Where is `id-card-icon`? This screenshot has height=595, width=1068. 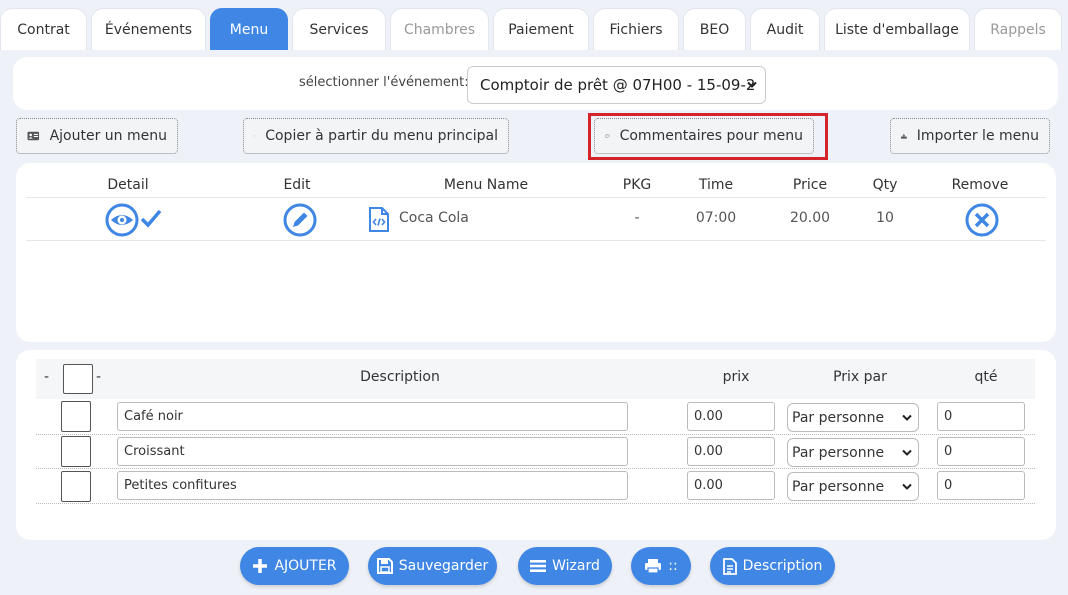
id-card-icon is located at coordinates (33, 136).